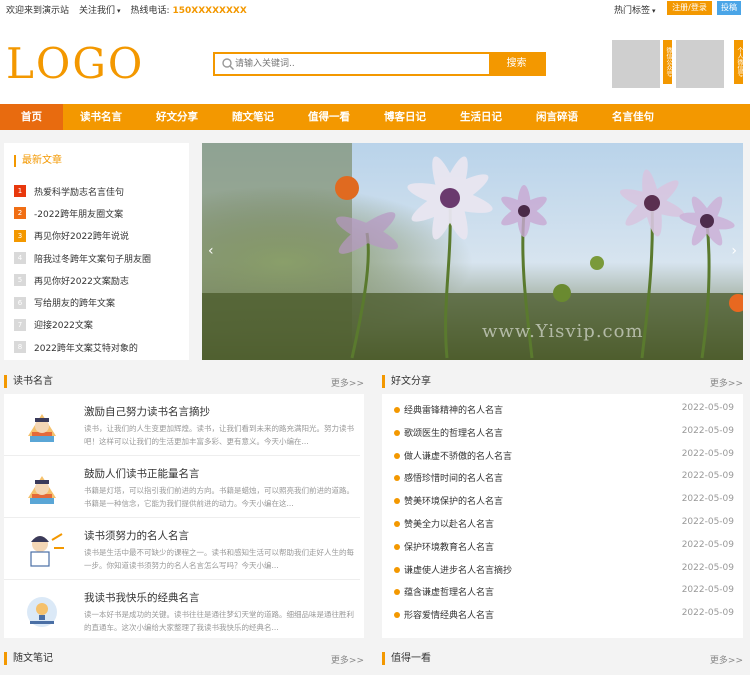 The image size is (750, 675). What do you see at coordinates (453, 409) in the screenshot?
I see `article-link: 经典雷锋精神的名人名言` at bounding box center [453, 409].